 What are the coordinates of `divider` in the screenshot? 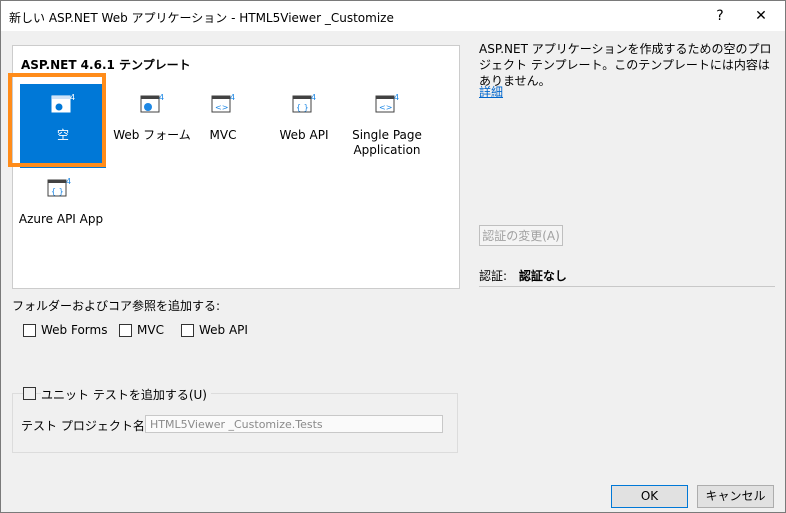 It's located at (627, 286).